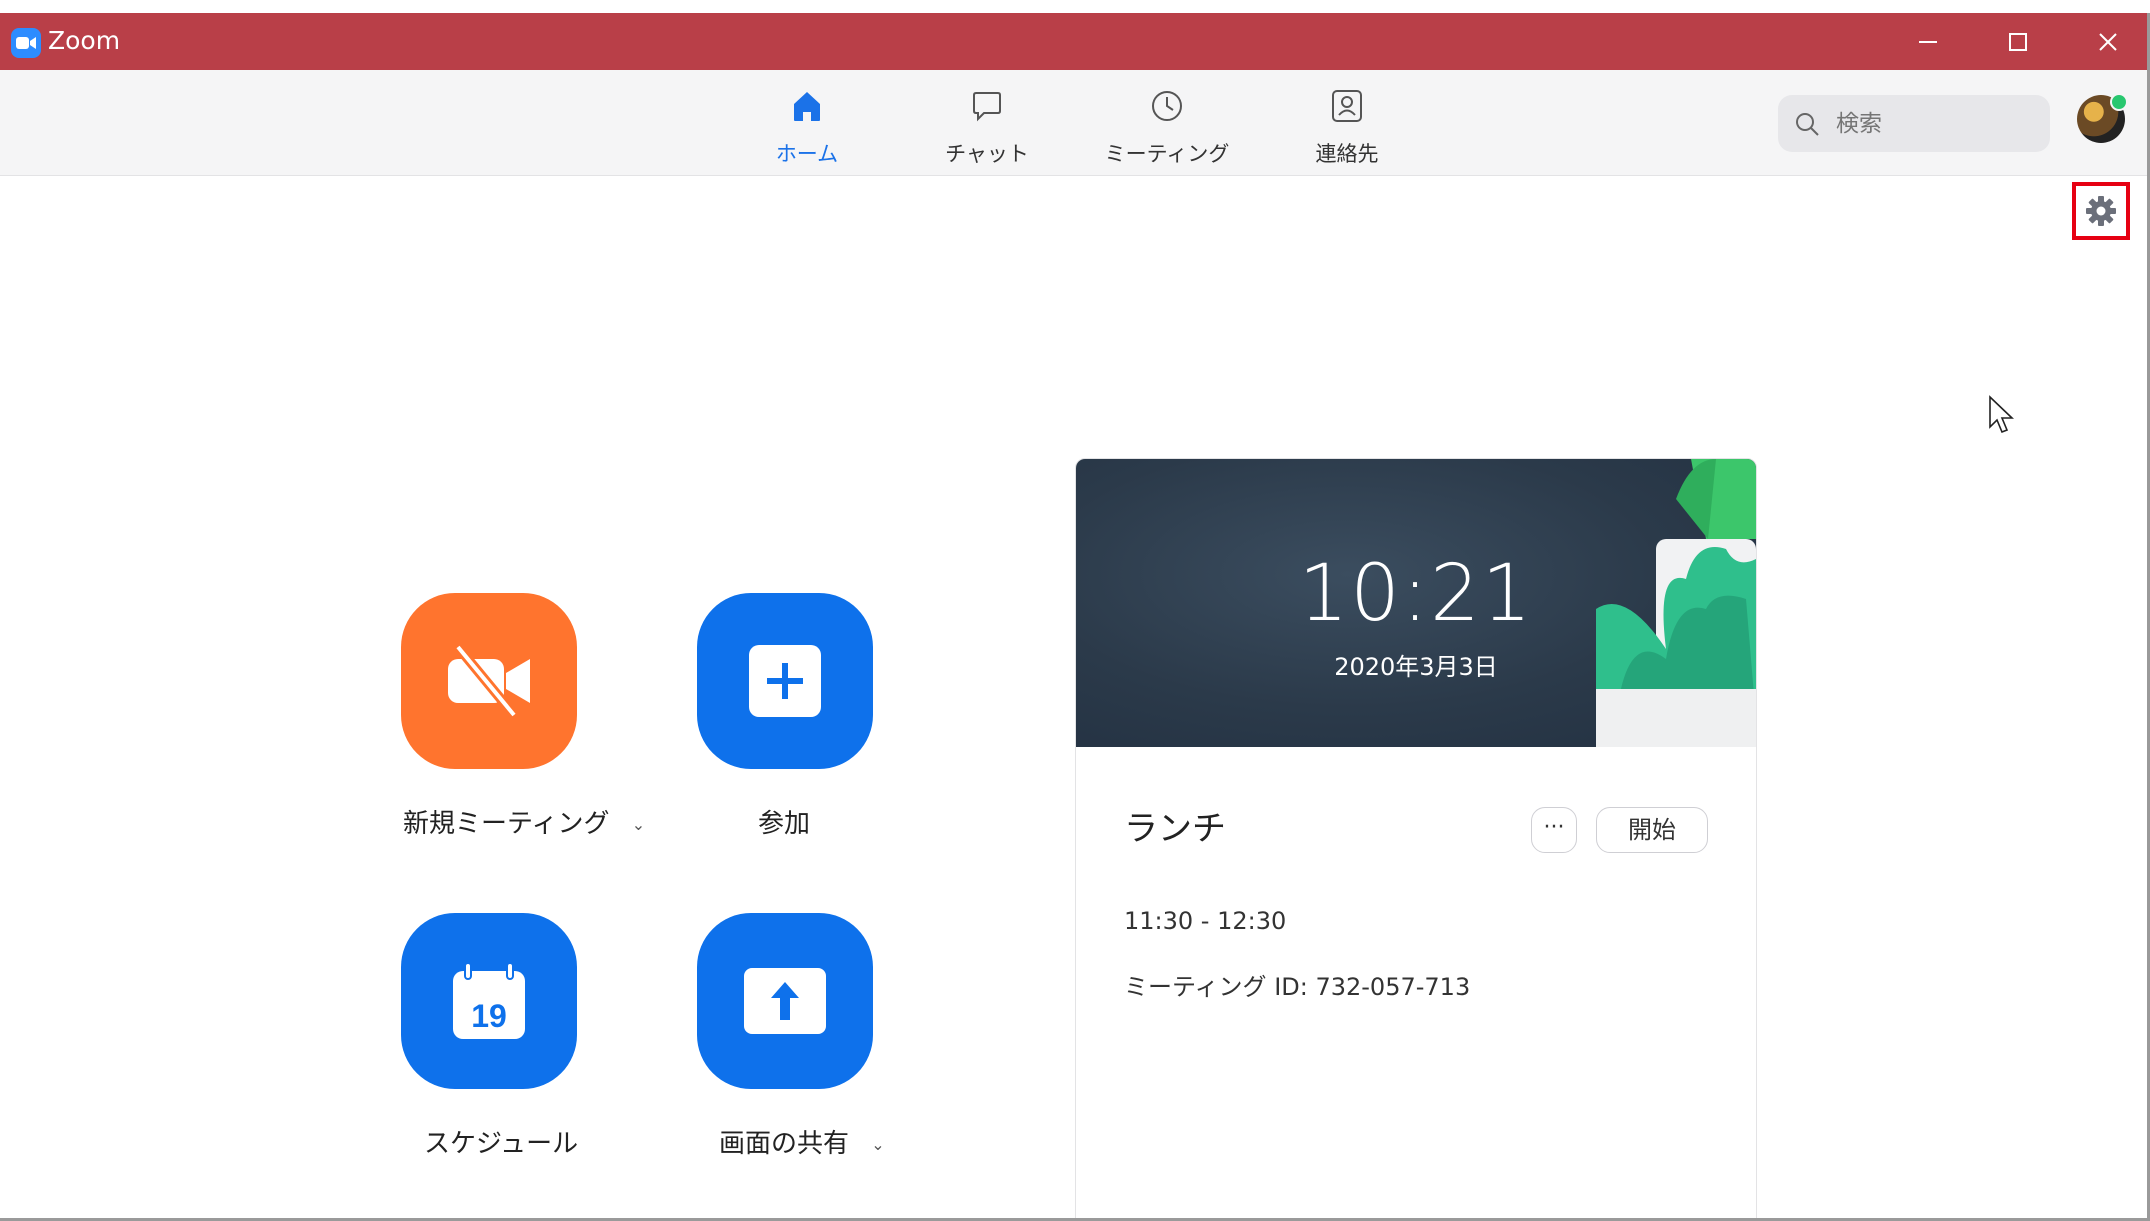 The width and height of the screenshot is (2150, 1221). I want to click on tab-chat: チャット, so click(987, 122).